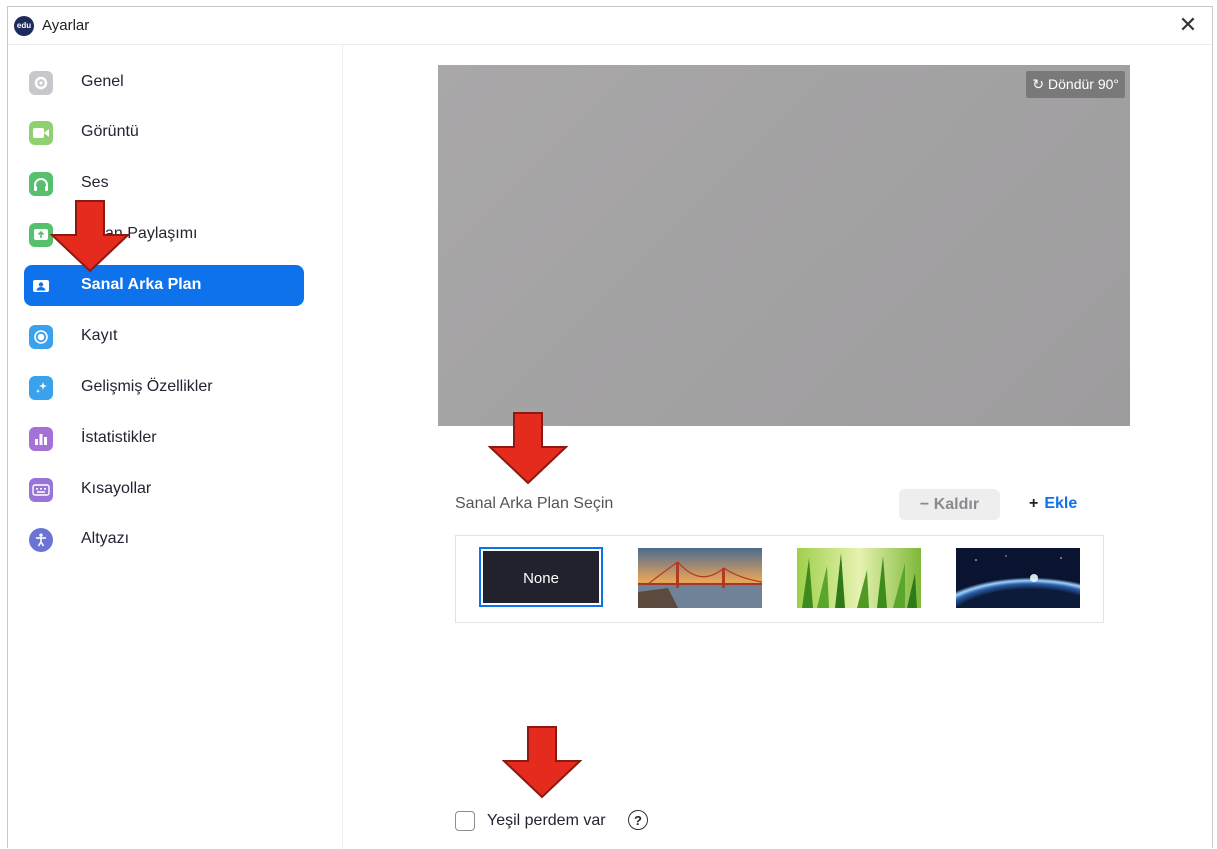 Image resolution: width=1217 pixels, height=849 pixels. What do you see at coordinates (534, 503) in the screenshot?
I see `choose-background-label: Sanal Arka Plan Seçin` at bounding box center [534, 503].